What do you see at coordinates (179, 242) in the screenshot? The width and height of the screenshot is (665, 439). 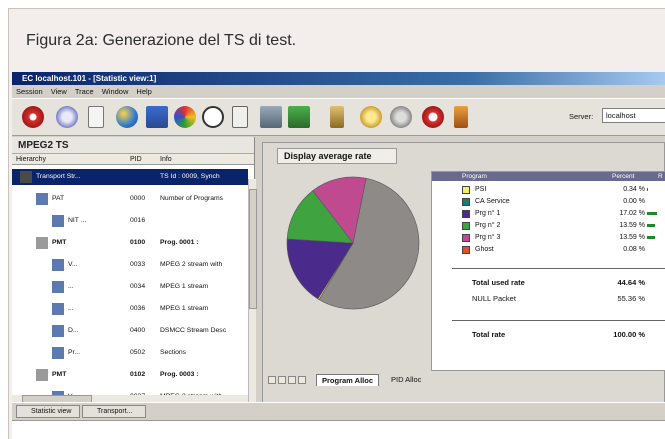 I see `tree-node-info: Prog. 0001 :` at bounding box center [179, 242].